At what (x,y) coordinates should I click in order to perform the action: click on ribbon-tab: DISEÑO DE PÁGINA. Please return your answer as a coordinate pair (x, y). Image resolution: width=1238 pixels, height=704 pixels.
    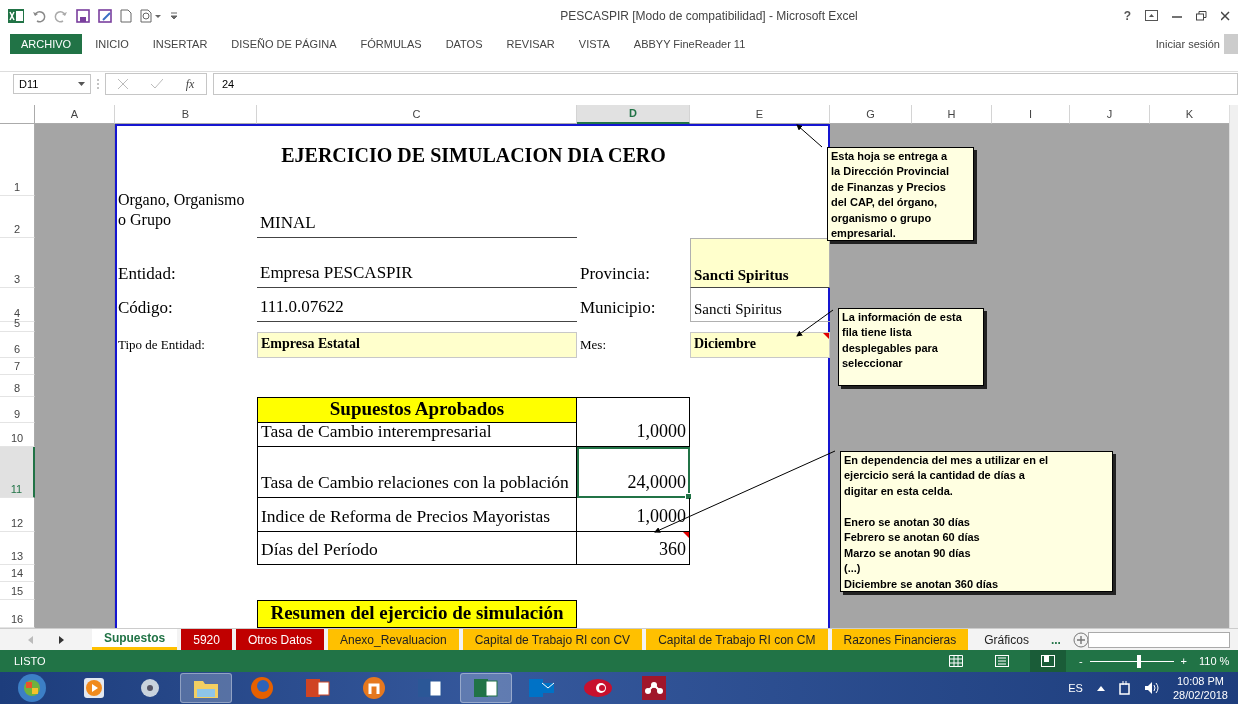
    Looking at the image, I should click on (284, 44).